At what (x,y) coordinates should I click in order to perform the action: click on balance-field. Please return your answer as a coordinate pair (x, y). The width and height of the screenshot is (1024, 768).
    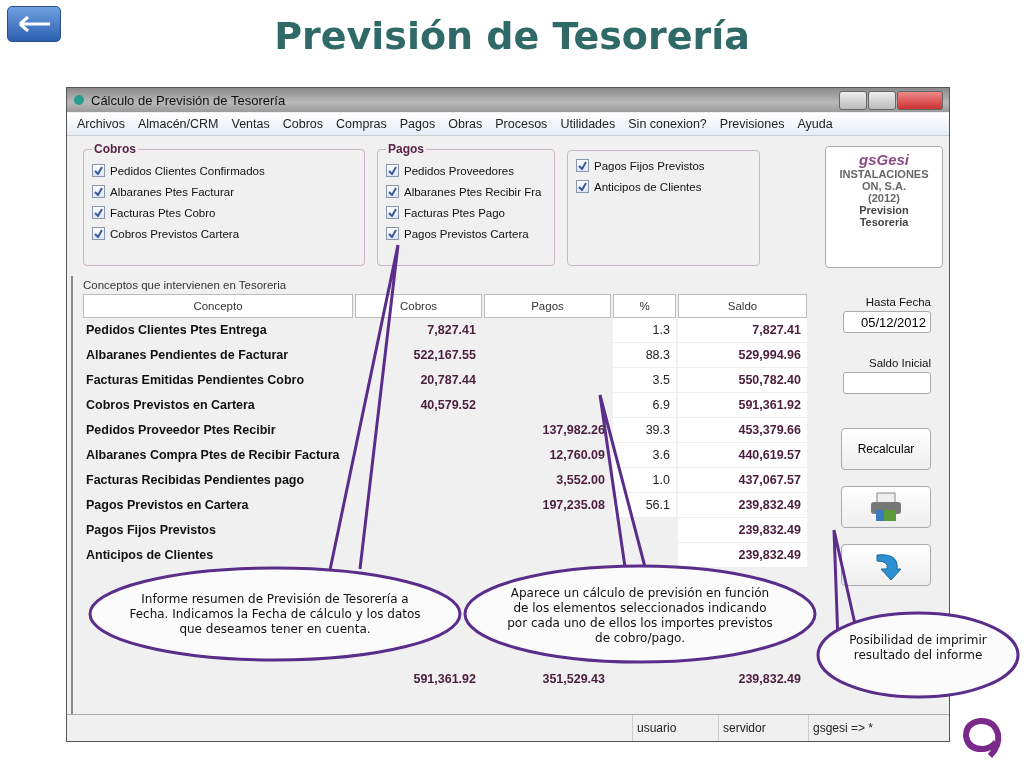
    Looking at the image, I should click on (887, 383).